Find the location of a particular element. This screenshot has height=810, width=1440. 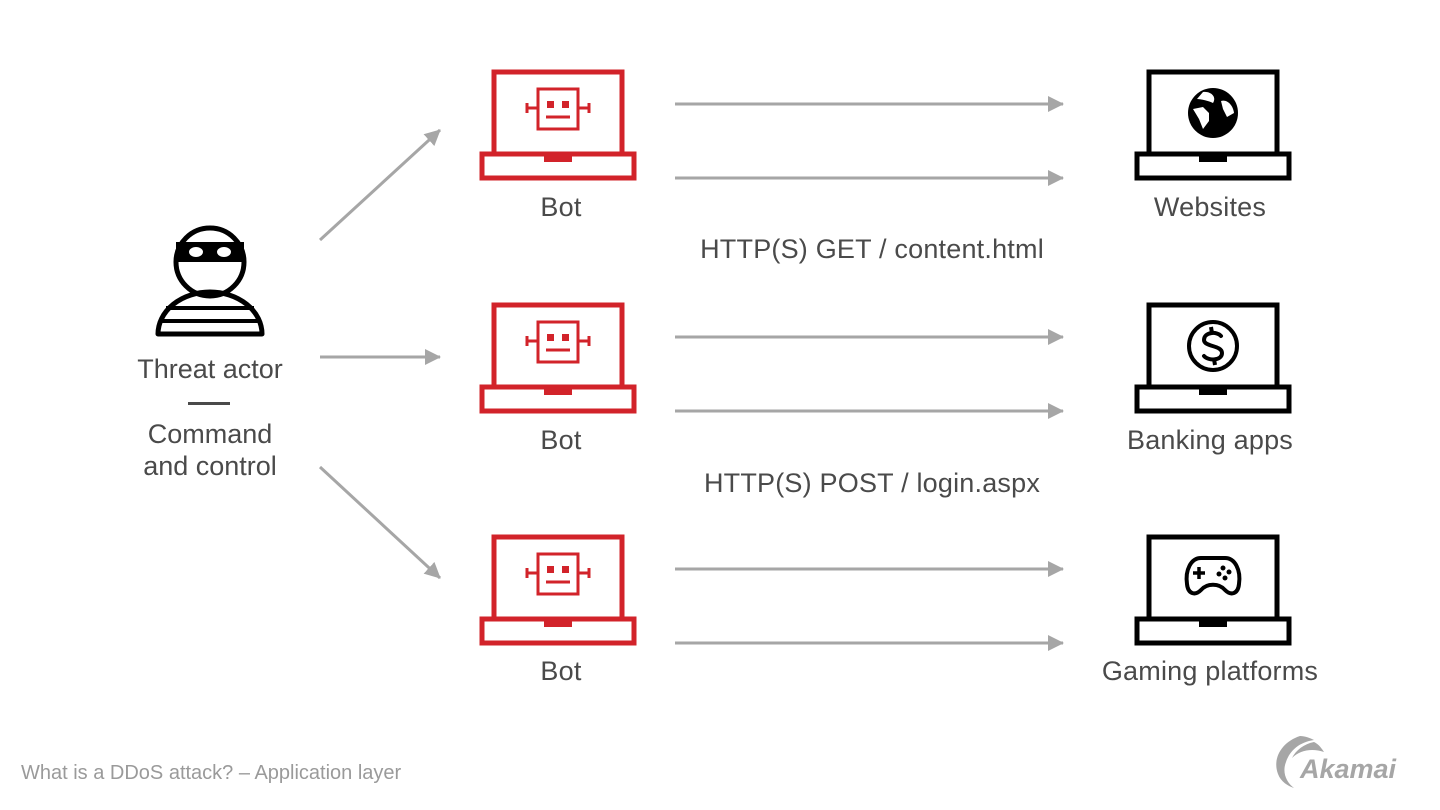

target-label-banking: Banking apps is located at coordinates (1210, 440).